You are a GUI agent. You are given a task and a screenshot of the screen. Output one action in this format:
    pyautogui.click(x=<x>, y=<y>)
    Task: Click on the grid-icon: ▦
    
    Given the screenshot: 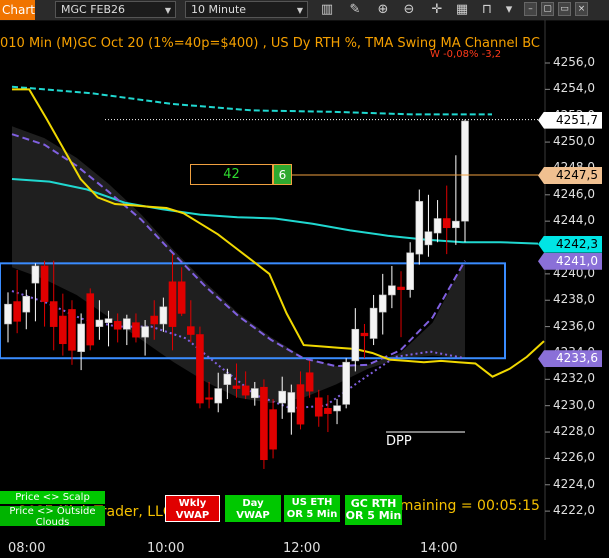 What is the action you would take?
    pyautogui.click(x=462, y=10)
    